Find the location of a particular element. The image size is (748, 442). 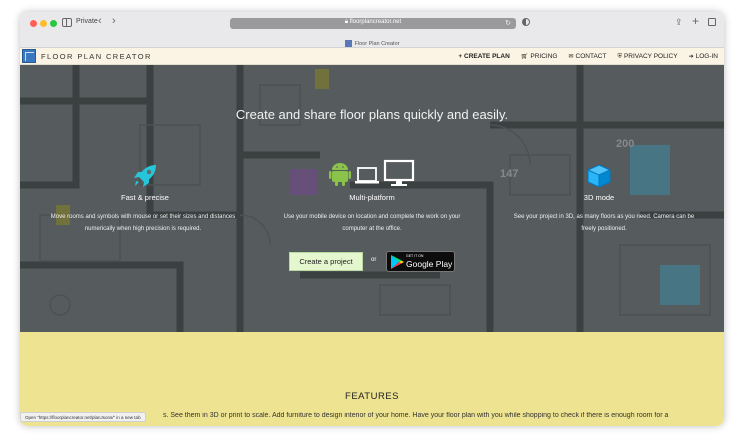

active-tab: Floor Plan Creator is located at coordinates (372, 41).